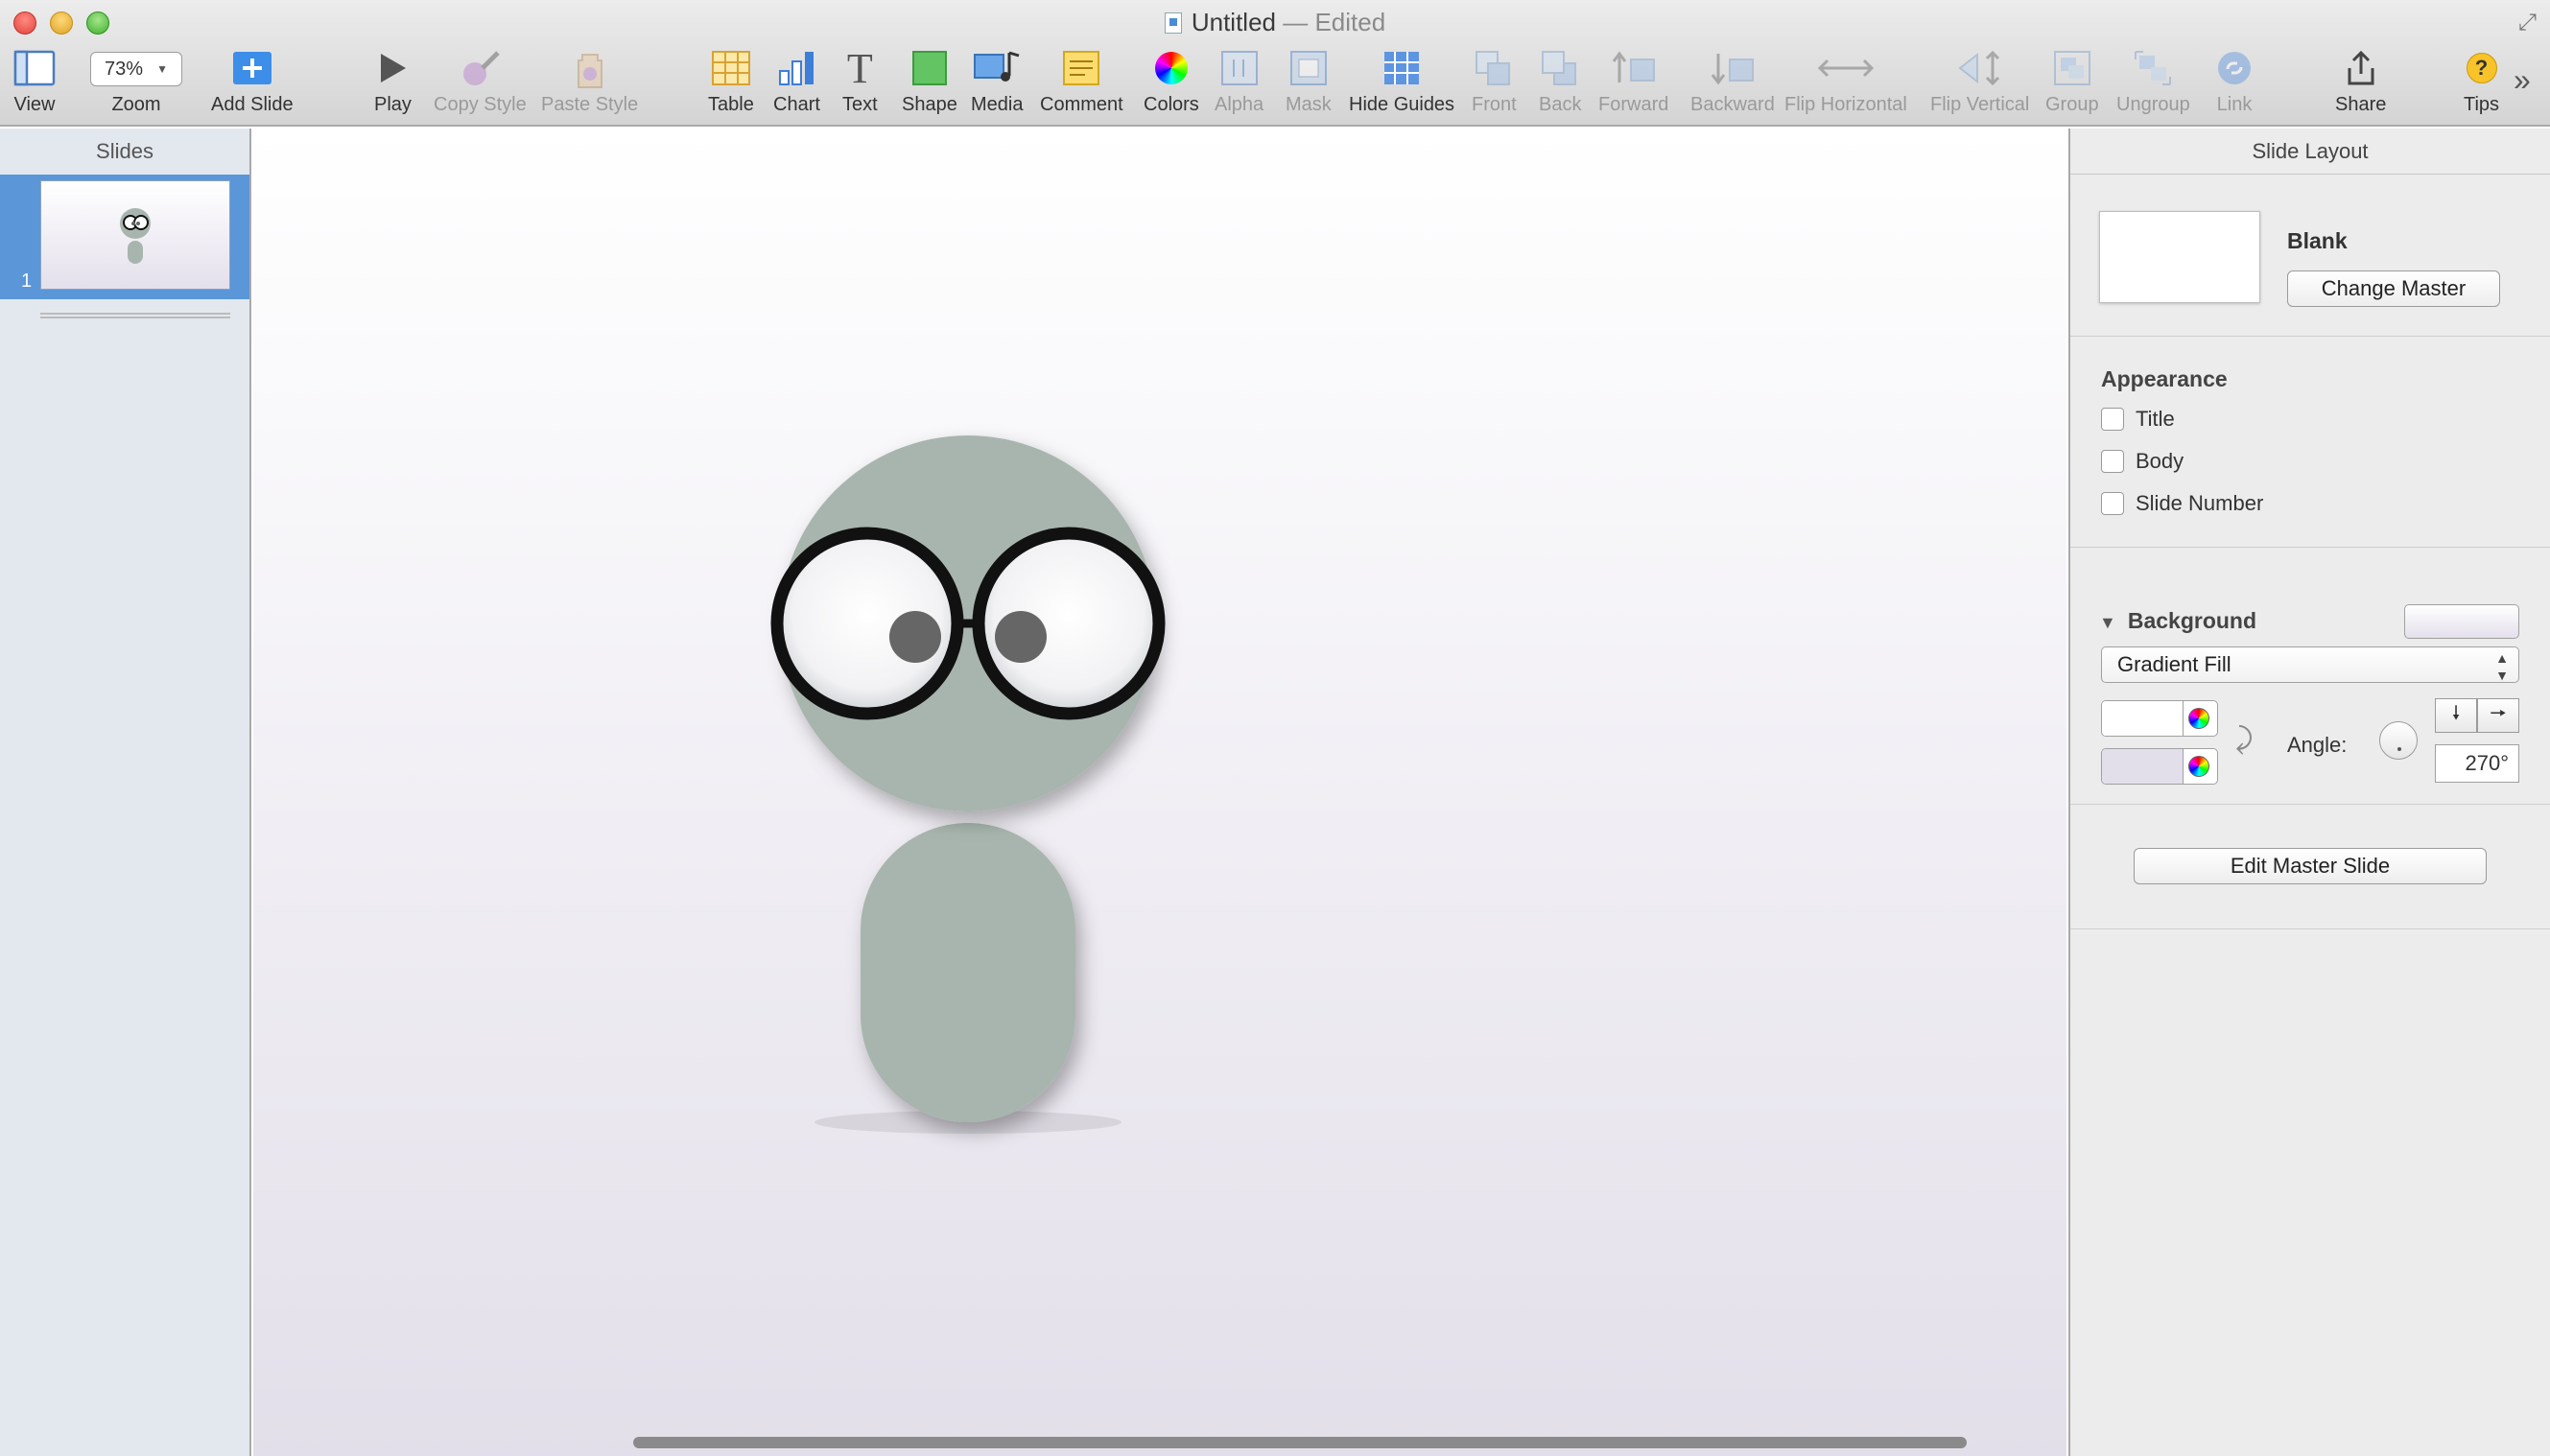 Image resolution: width=2550 pixels, height=1456 pixels. I want to click on toolbar-overflow-button: », so click(2522, 80).